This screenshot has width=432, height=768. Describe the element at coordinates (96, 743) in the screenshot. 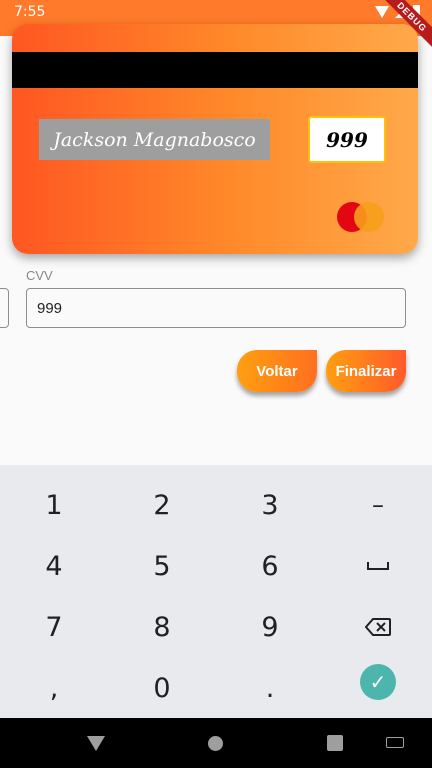

I see `nav-back-icon` at that location.